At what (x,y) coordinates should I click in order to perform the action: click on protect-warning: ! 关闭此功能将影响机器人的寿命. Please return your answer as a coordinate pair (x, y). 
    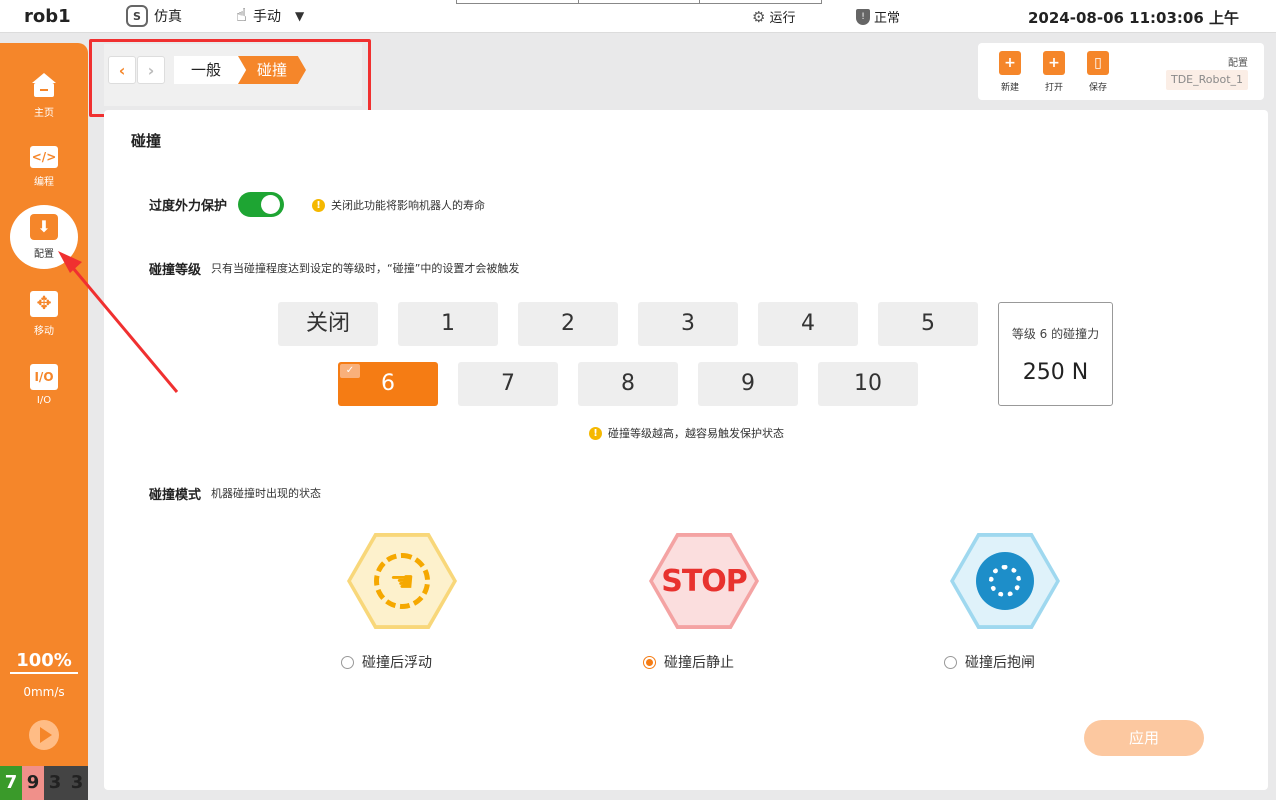
    Looking at the image, I should click on (398, 205).